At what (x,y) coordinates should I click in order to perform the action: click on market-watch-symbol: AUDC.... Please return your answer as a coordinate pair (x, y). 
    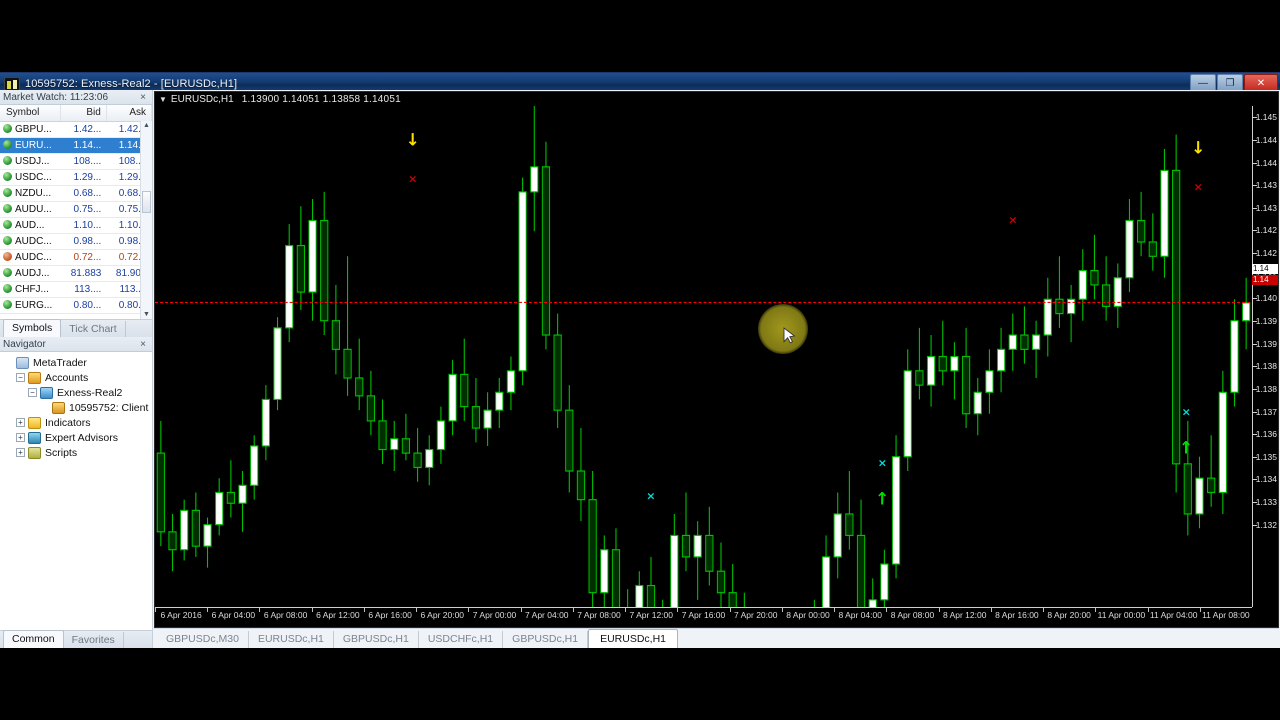
    Looking at the image, I should click on (30, 257).